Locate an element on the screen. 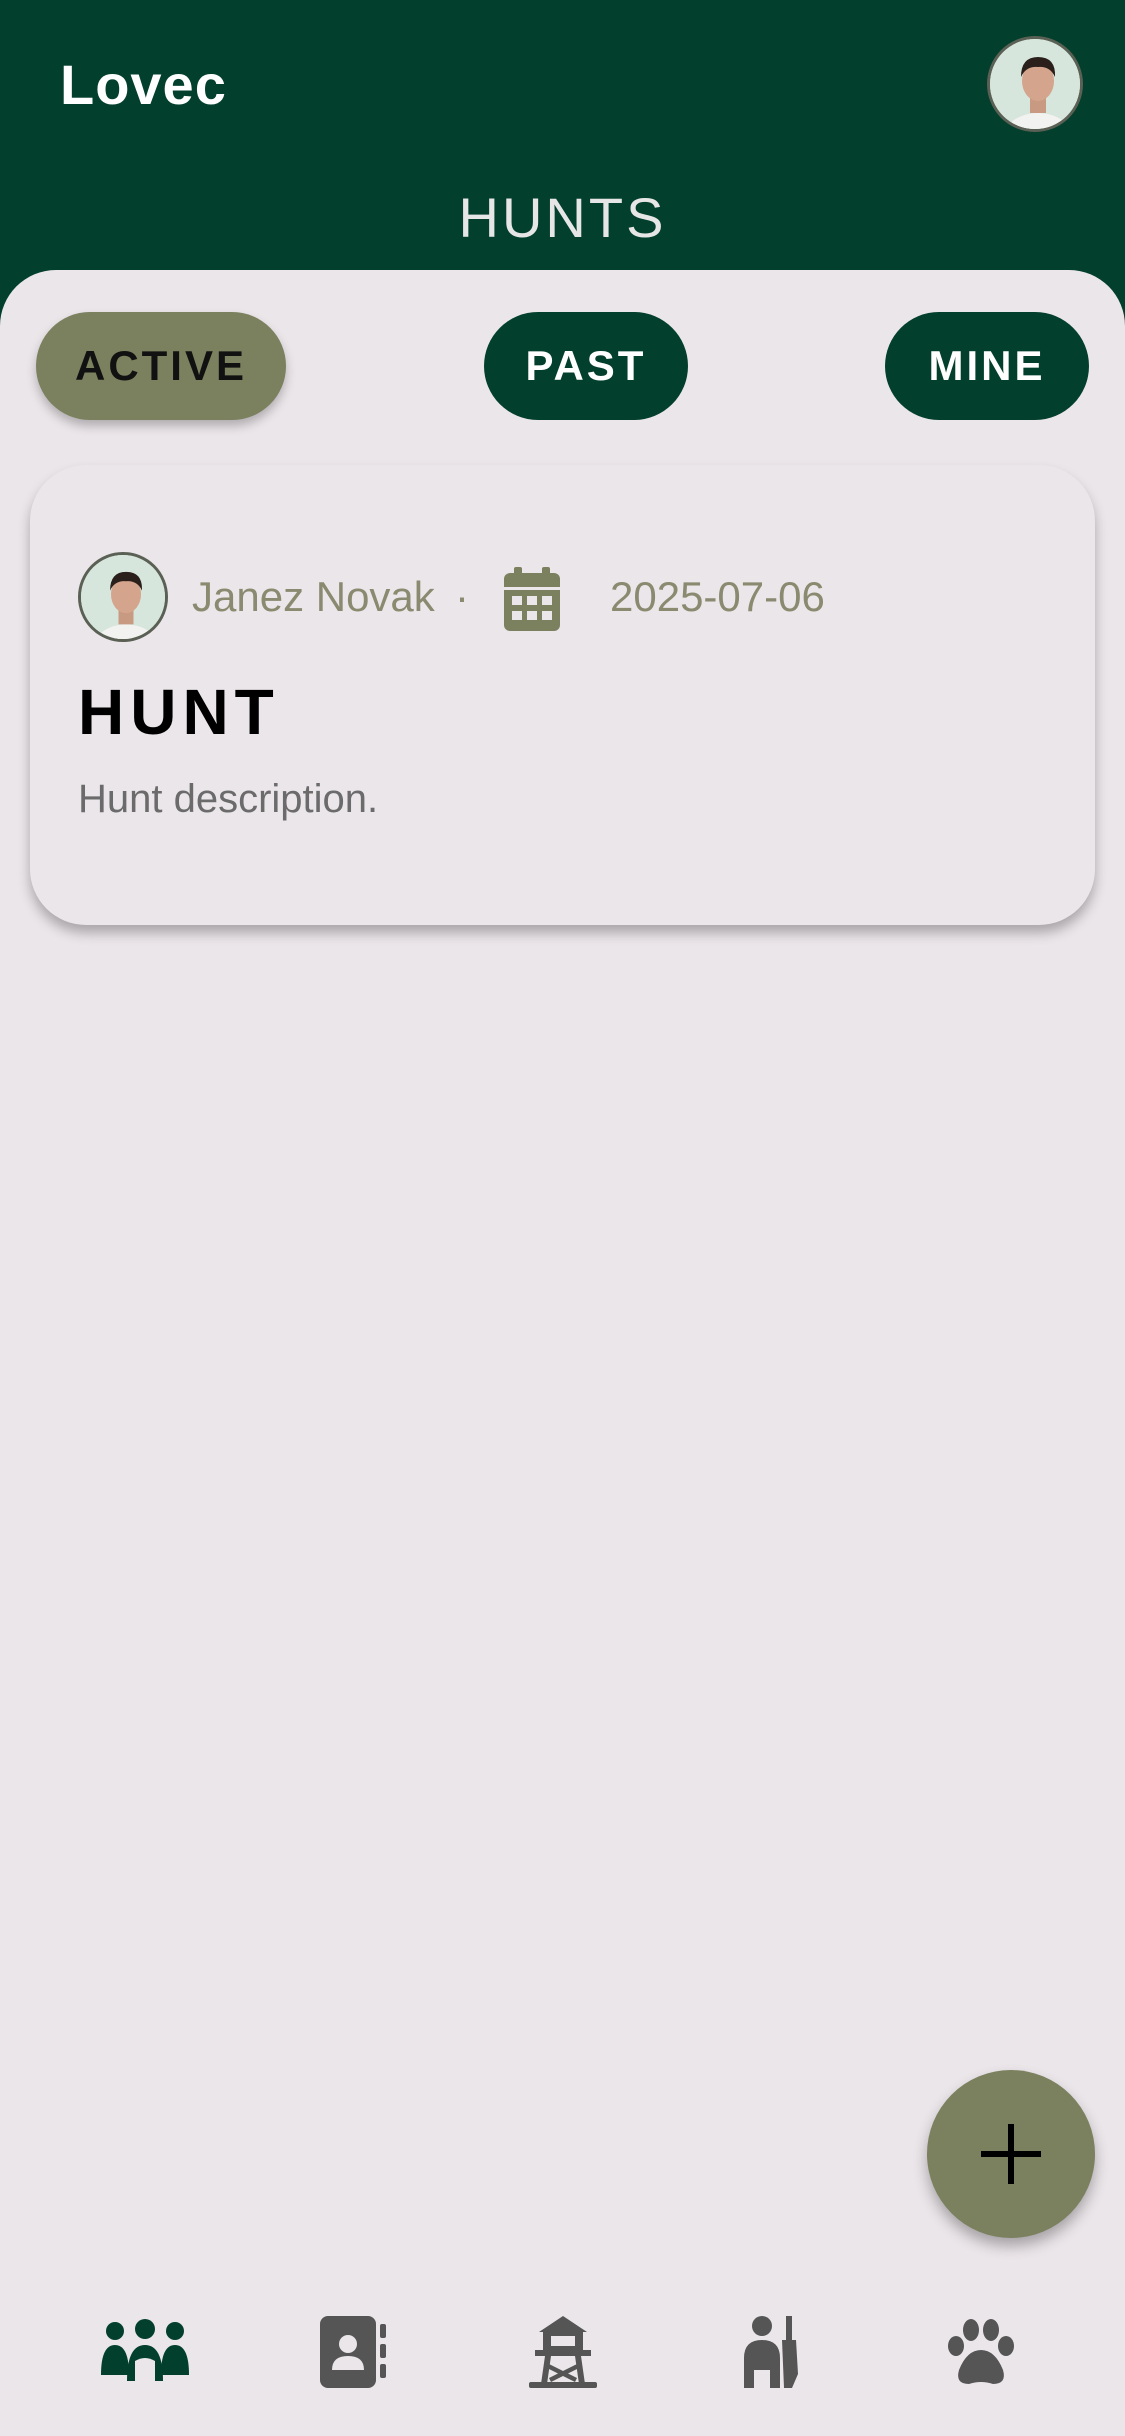  add-hunt-button is located at coordinates (1011, 2154).